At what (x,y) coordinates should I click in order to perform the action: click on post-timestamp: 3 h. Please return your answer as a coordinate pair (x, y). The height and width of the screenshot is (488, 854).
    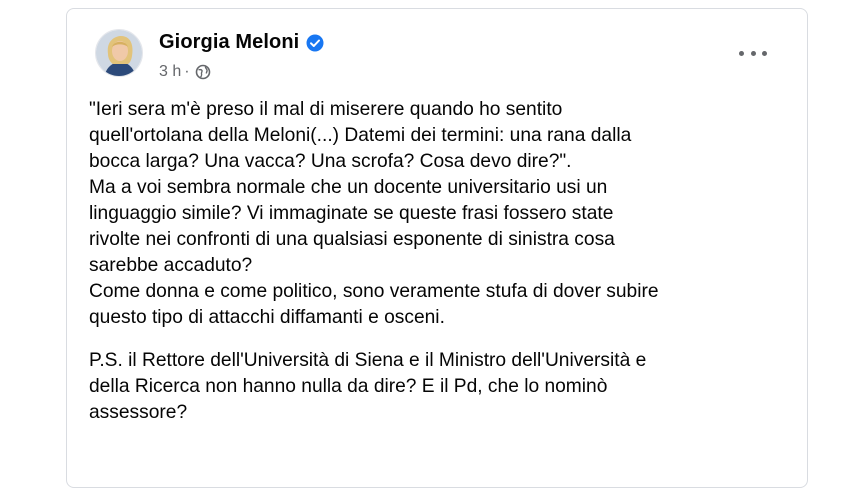
    Looking at the image, I should click on (170, 72).